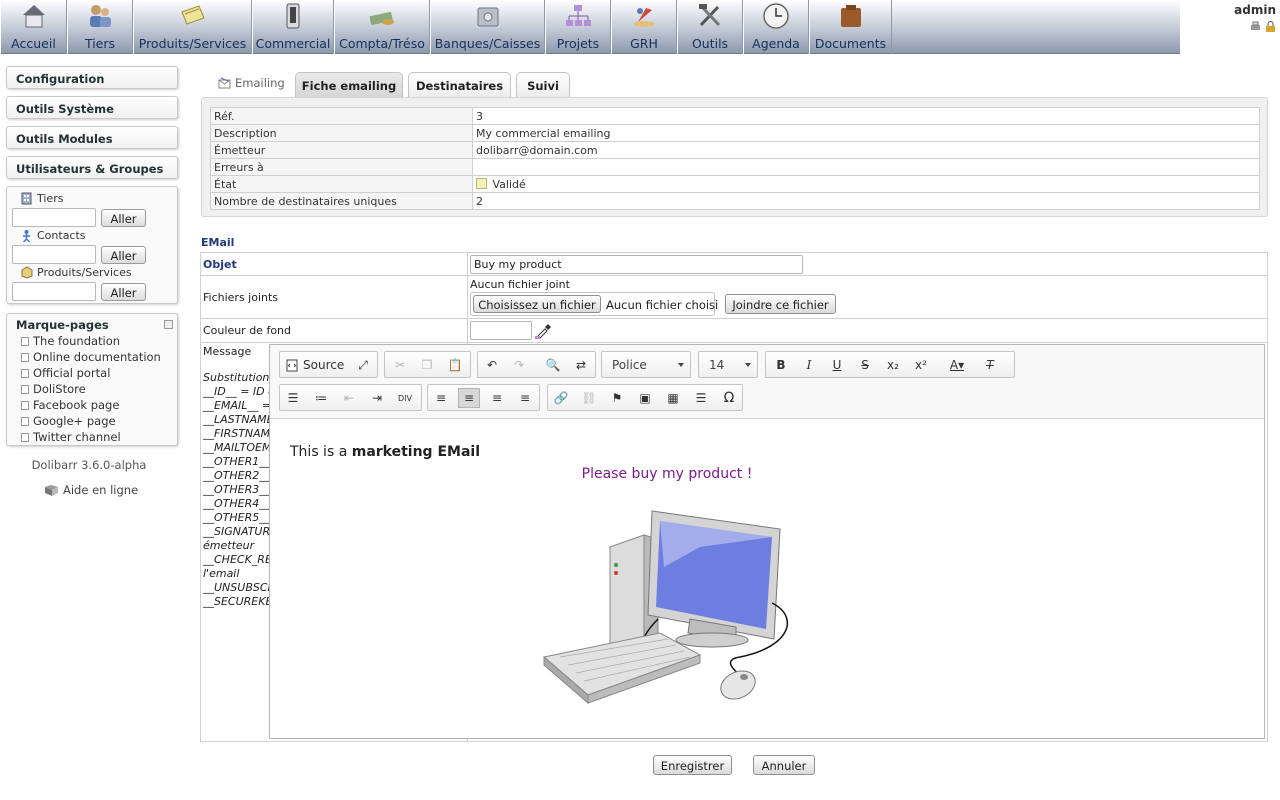  Describe the element at coordinates (809, 365) in the screenshot. I see `italic-icon: I` at that location.